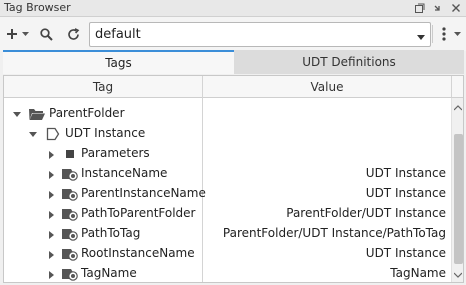  Describe the element at coordinates (438, 8) in the screenshot. I see `minimize-icon` at that location.